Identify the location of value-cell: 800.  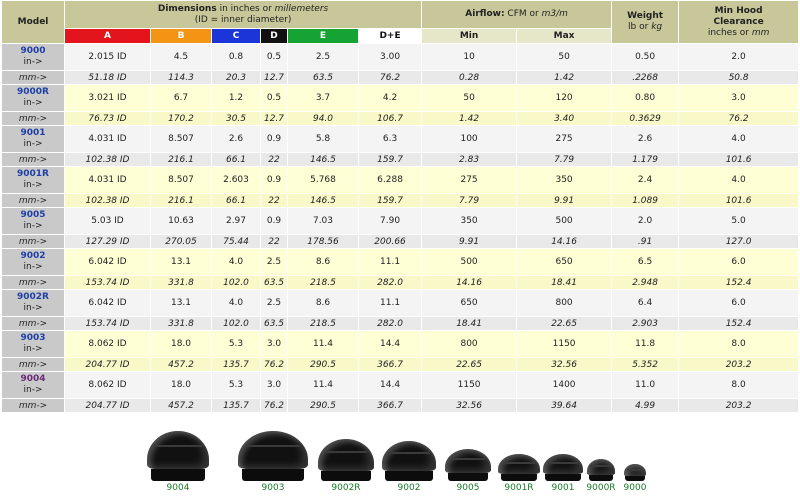
(469, 344).